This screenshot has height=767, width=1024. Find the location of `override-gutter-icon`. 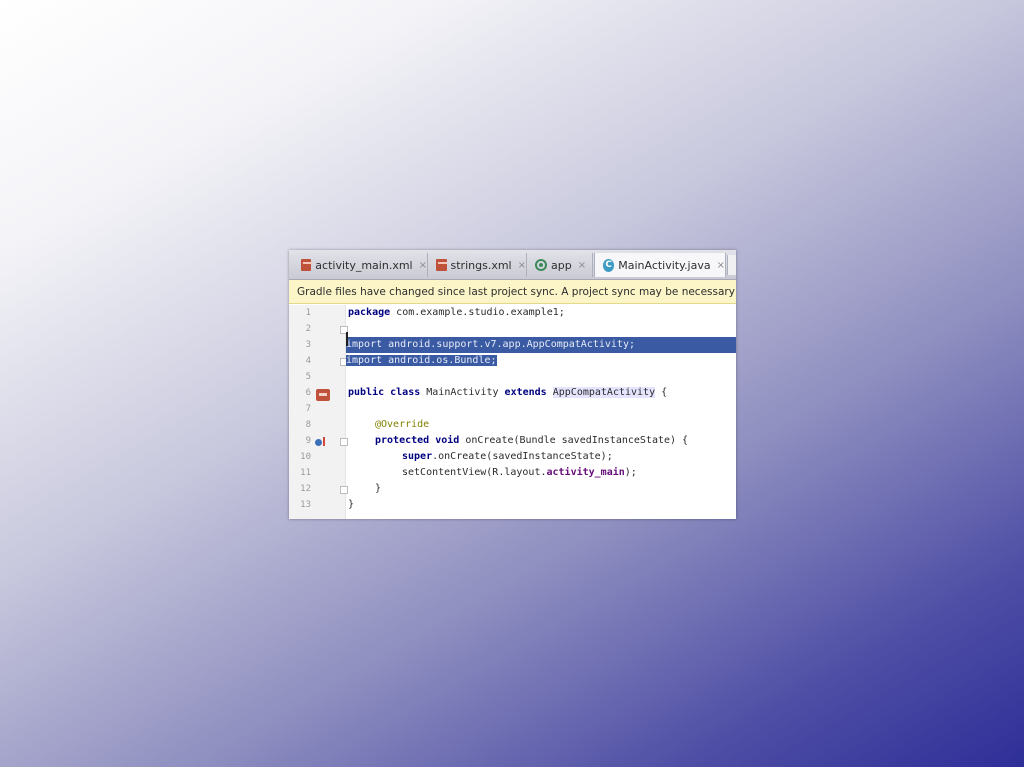

override-gutter-icon is located at coordinates (321, 442).